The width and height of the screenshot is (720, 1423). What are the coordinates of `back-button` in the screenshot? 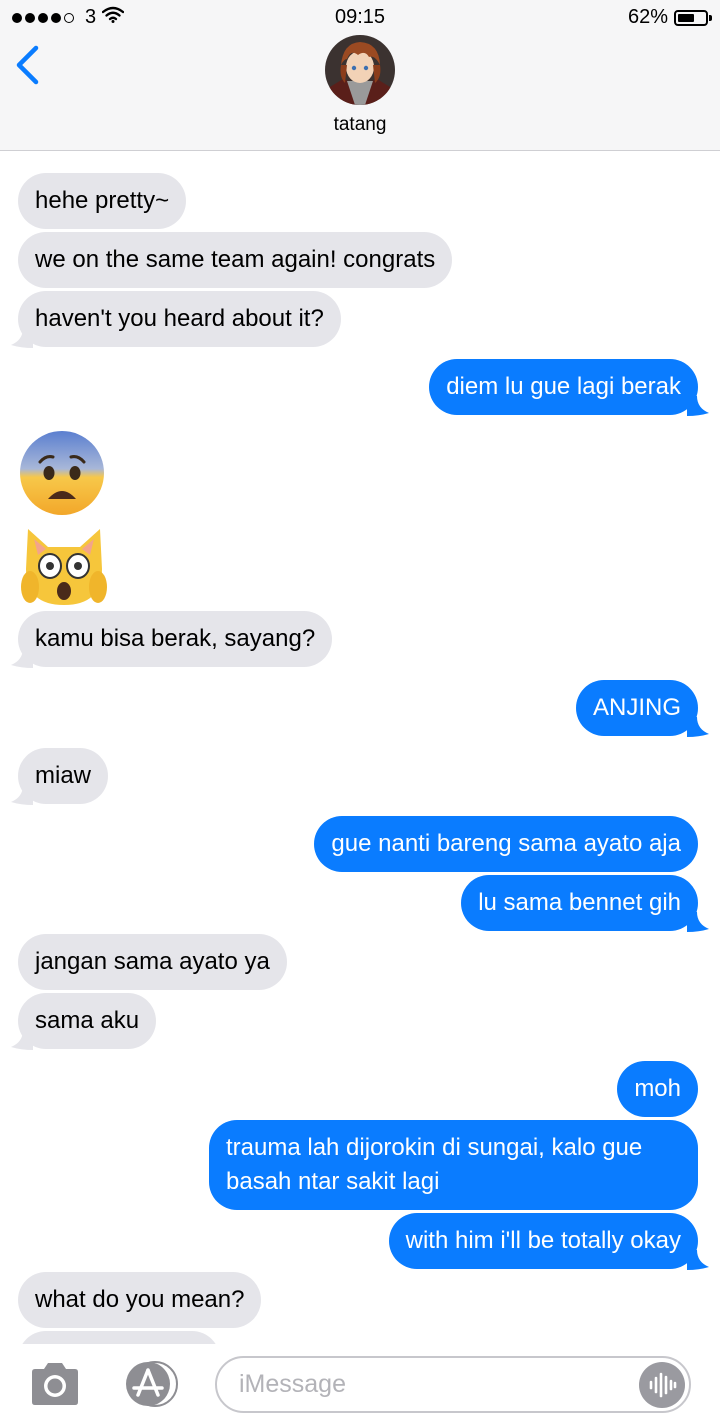 It's located at (28, 65).